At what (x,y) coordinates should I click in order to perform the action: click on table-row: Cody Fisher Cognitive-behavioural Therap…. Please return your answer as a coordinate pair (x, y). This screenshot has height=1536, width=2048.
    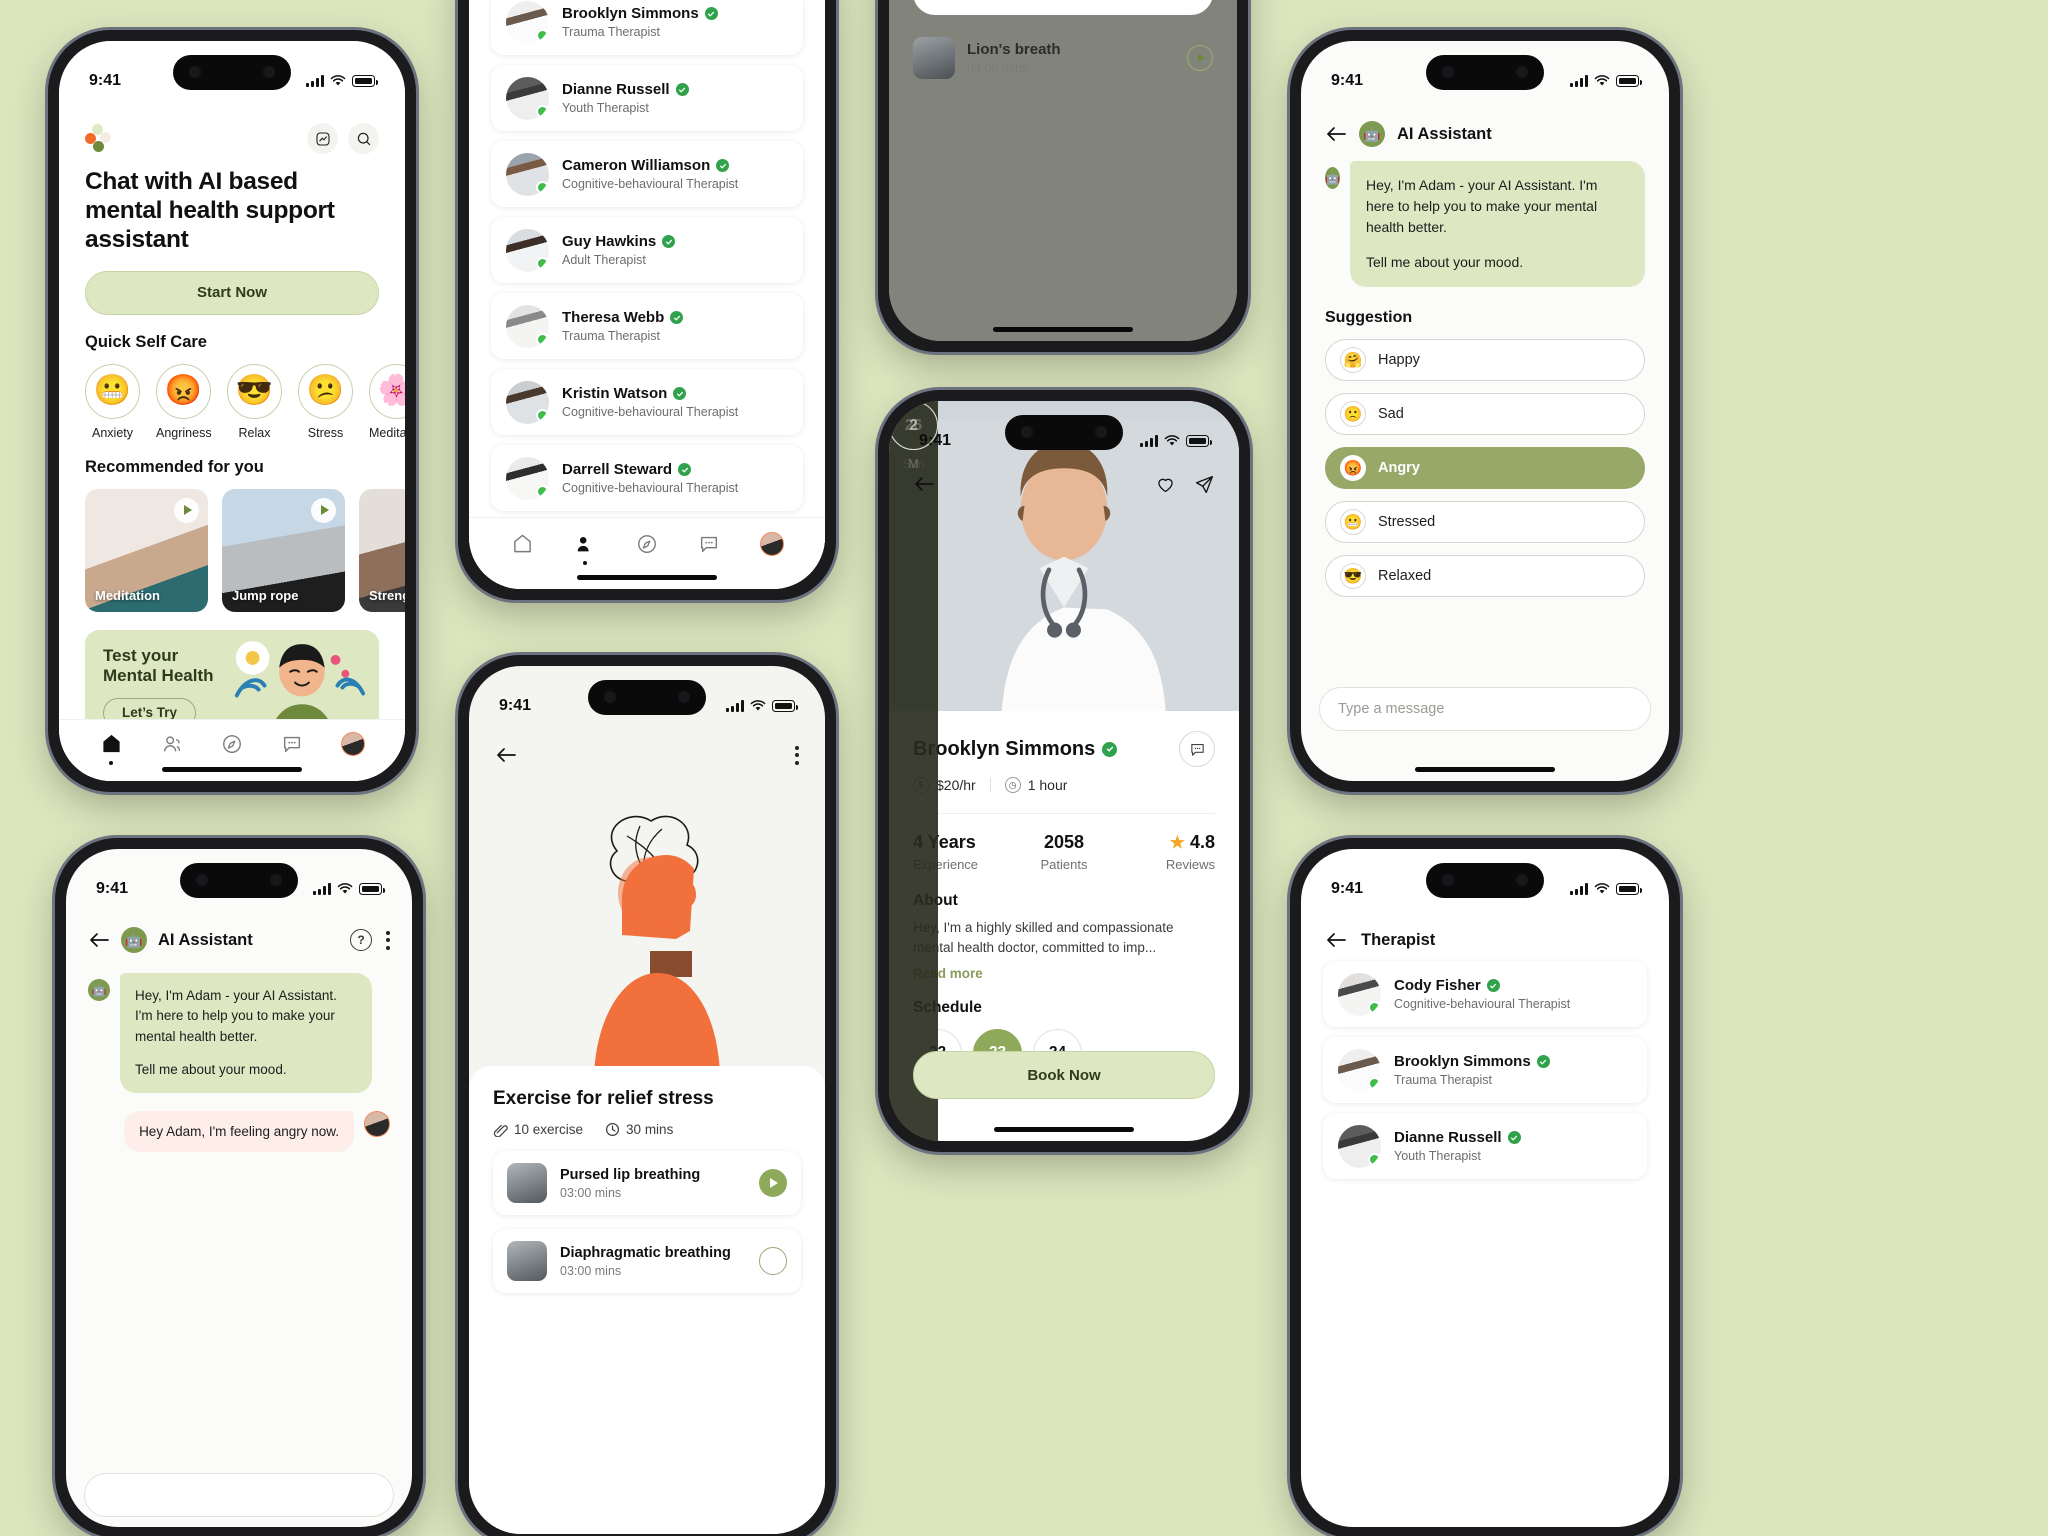
    Looking at the image, I should click on (1485, 994).